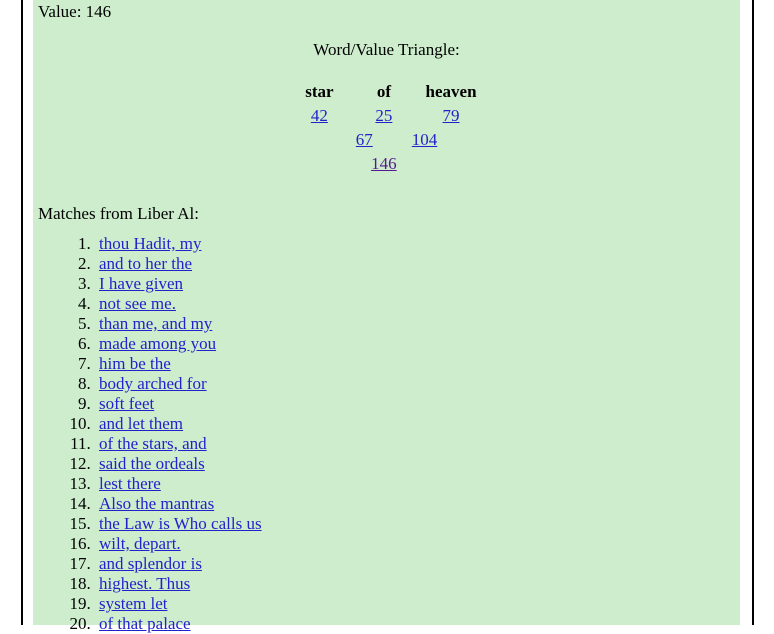 This screenshot has height=634, width=774. I want to click on right-border-rule, so click(753, 312).